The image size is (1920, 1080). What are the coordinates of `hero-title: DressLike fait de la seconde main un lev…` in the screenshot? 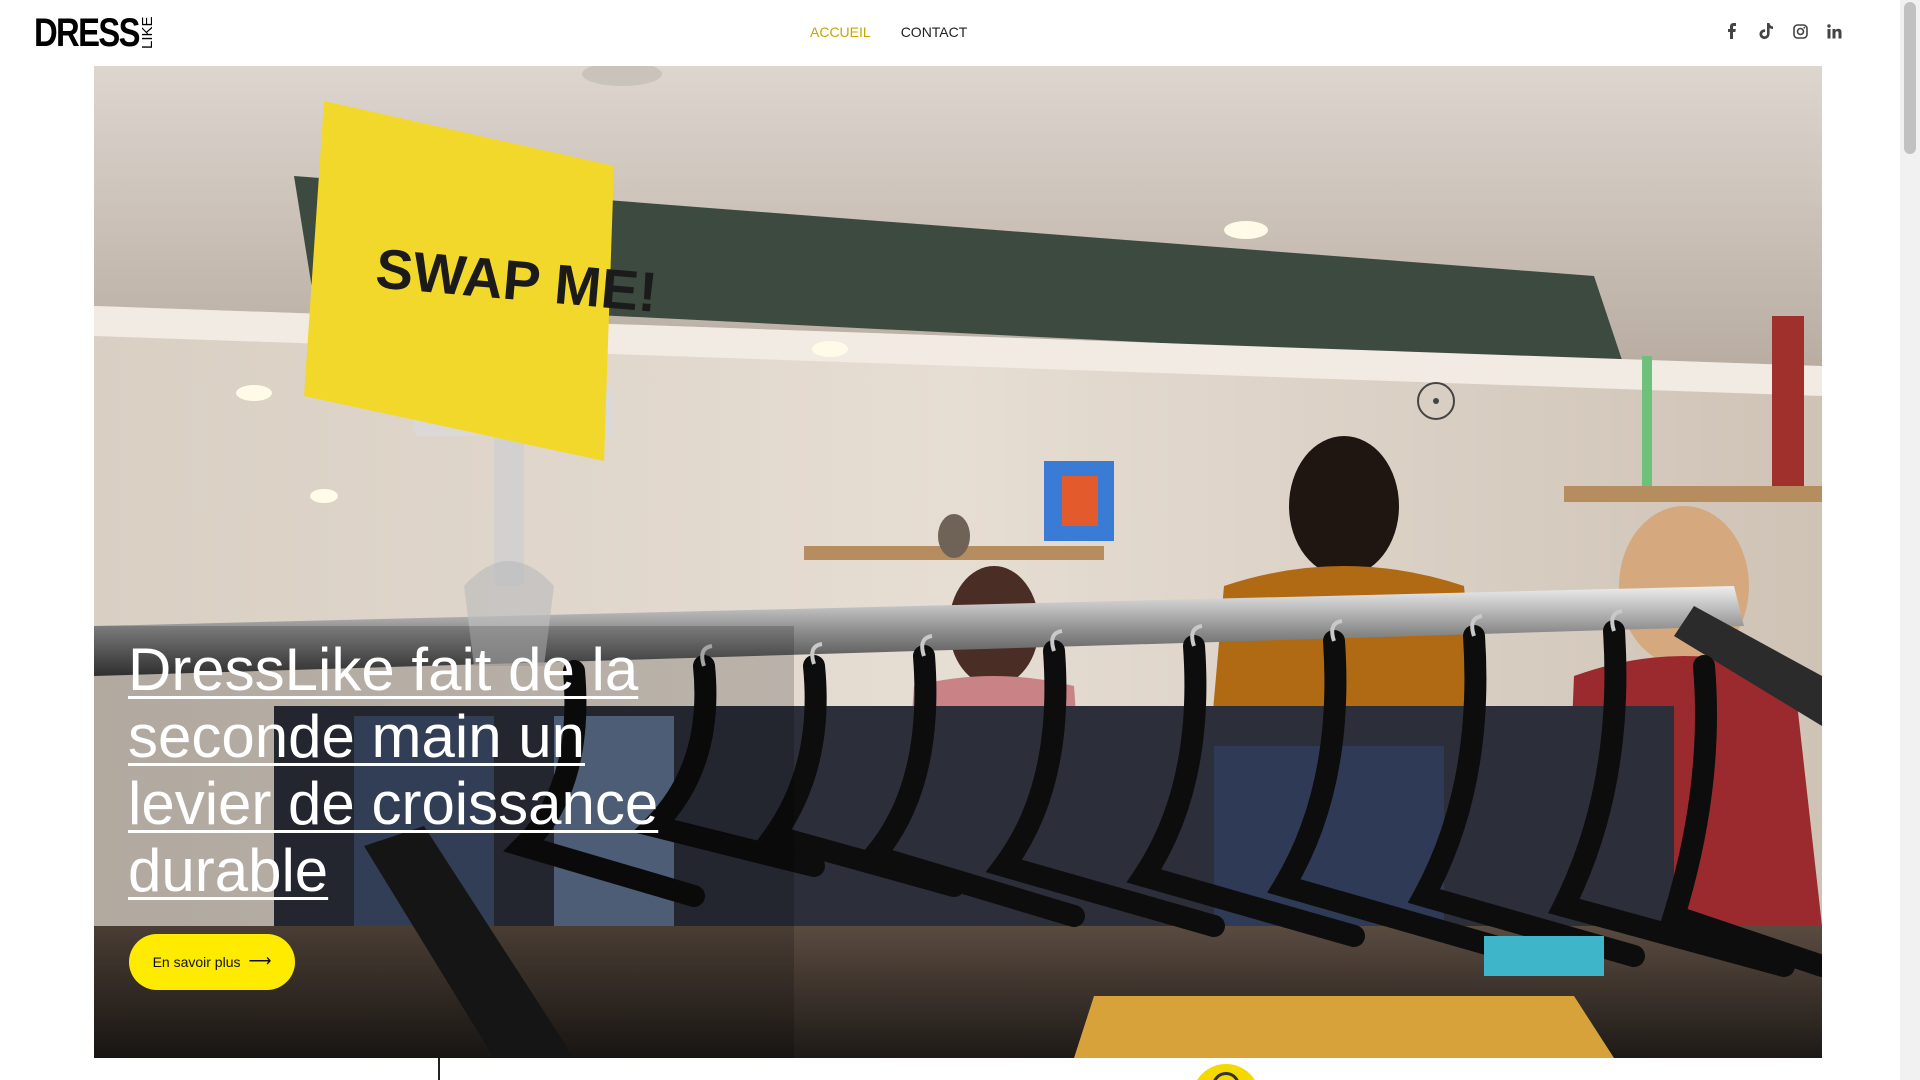 It's located at (408, 770).